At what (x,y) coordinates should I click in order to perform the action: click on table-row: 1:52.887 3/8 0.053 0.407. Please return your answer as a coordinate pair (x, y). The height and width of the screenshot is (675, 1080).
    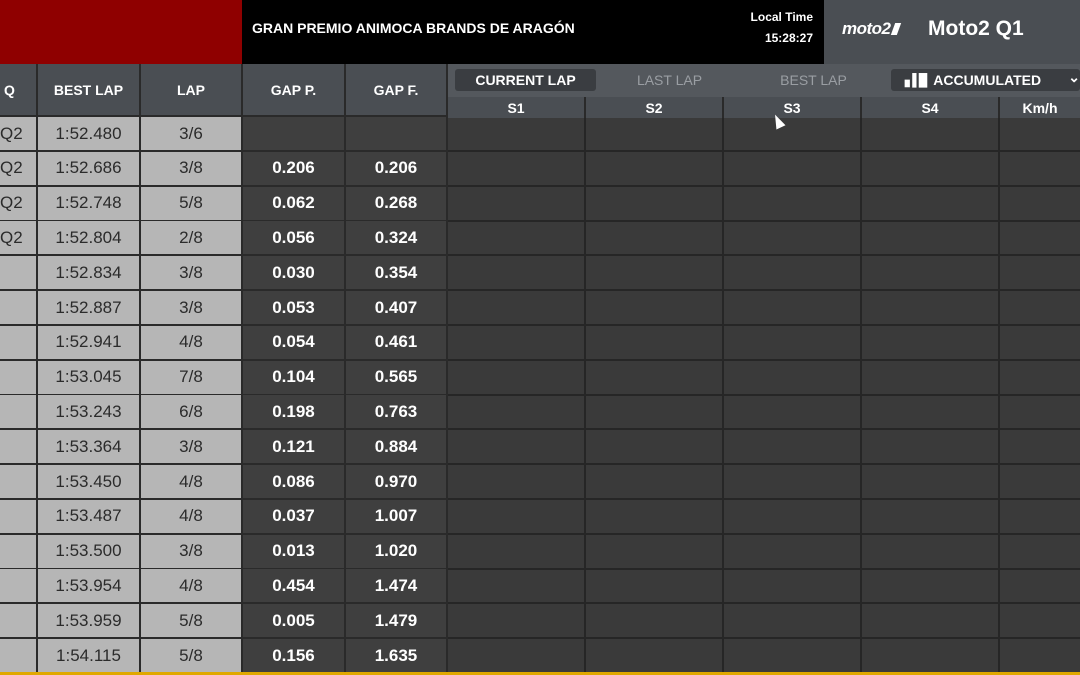
    Looking at the image, I should click on (223, 307).